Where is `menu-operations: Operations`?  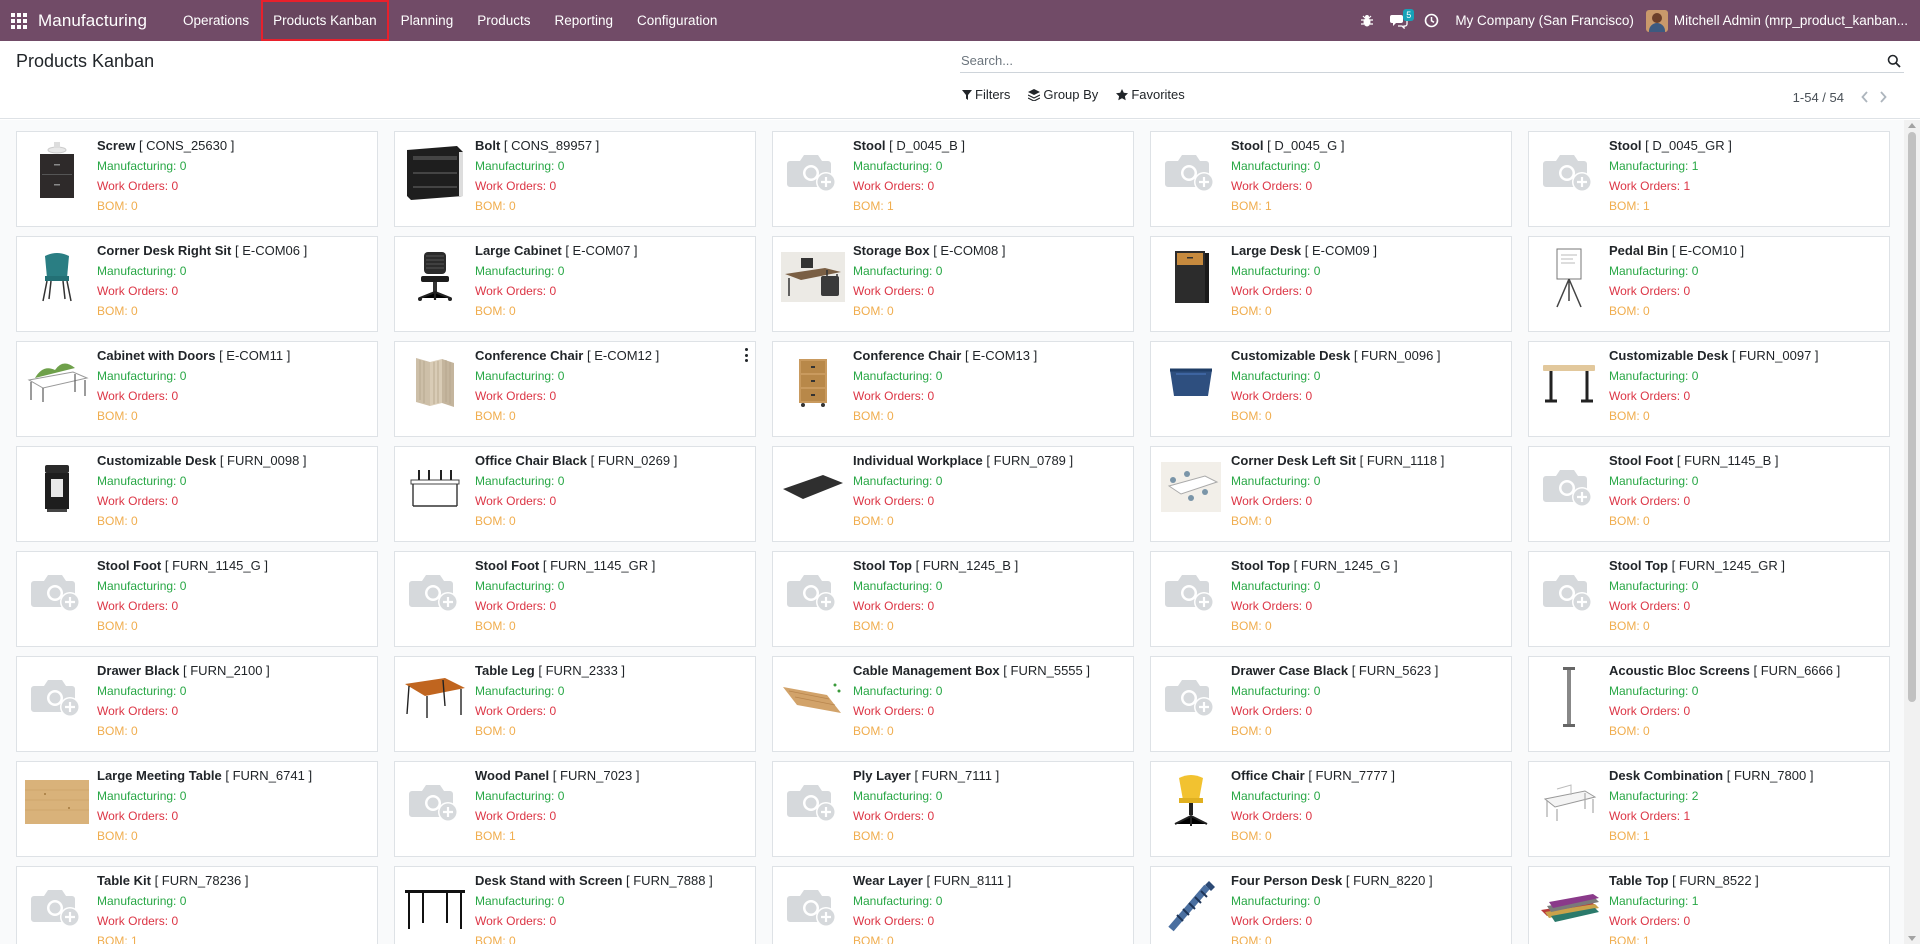
menu-operations: Operations is located at coordinates (216, 20).